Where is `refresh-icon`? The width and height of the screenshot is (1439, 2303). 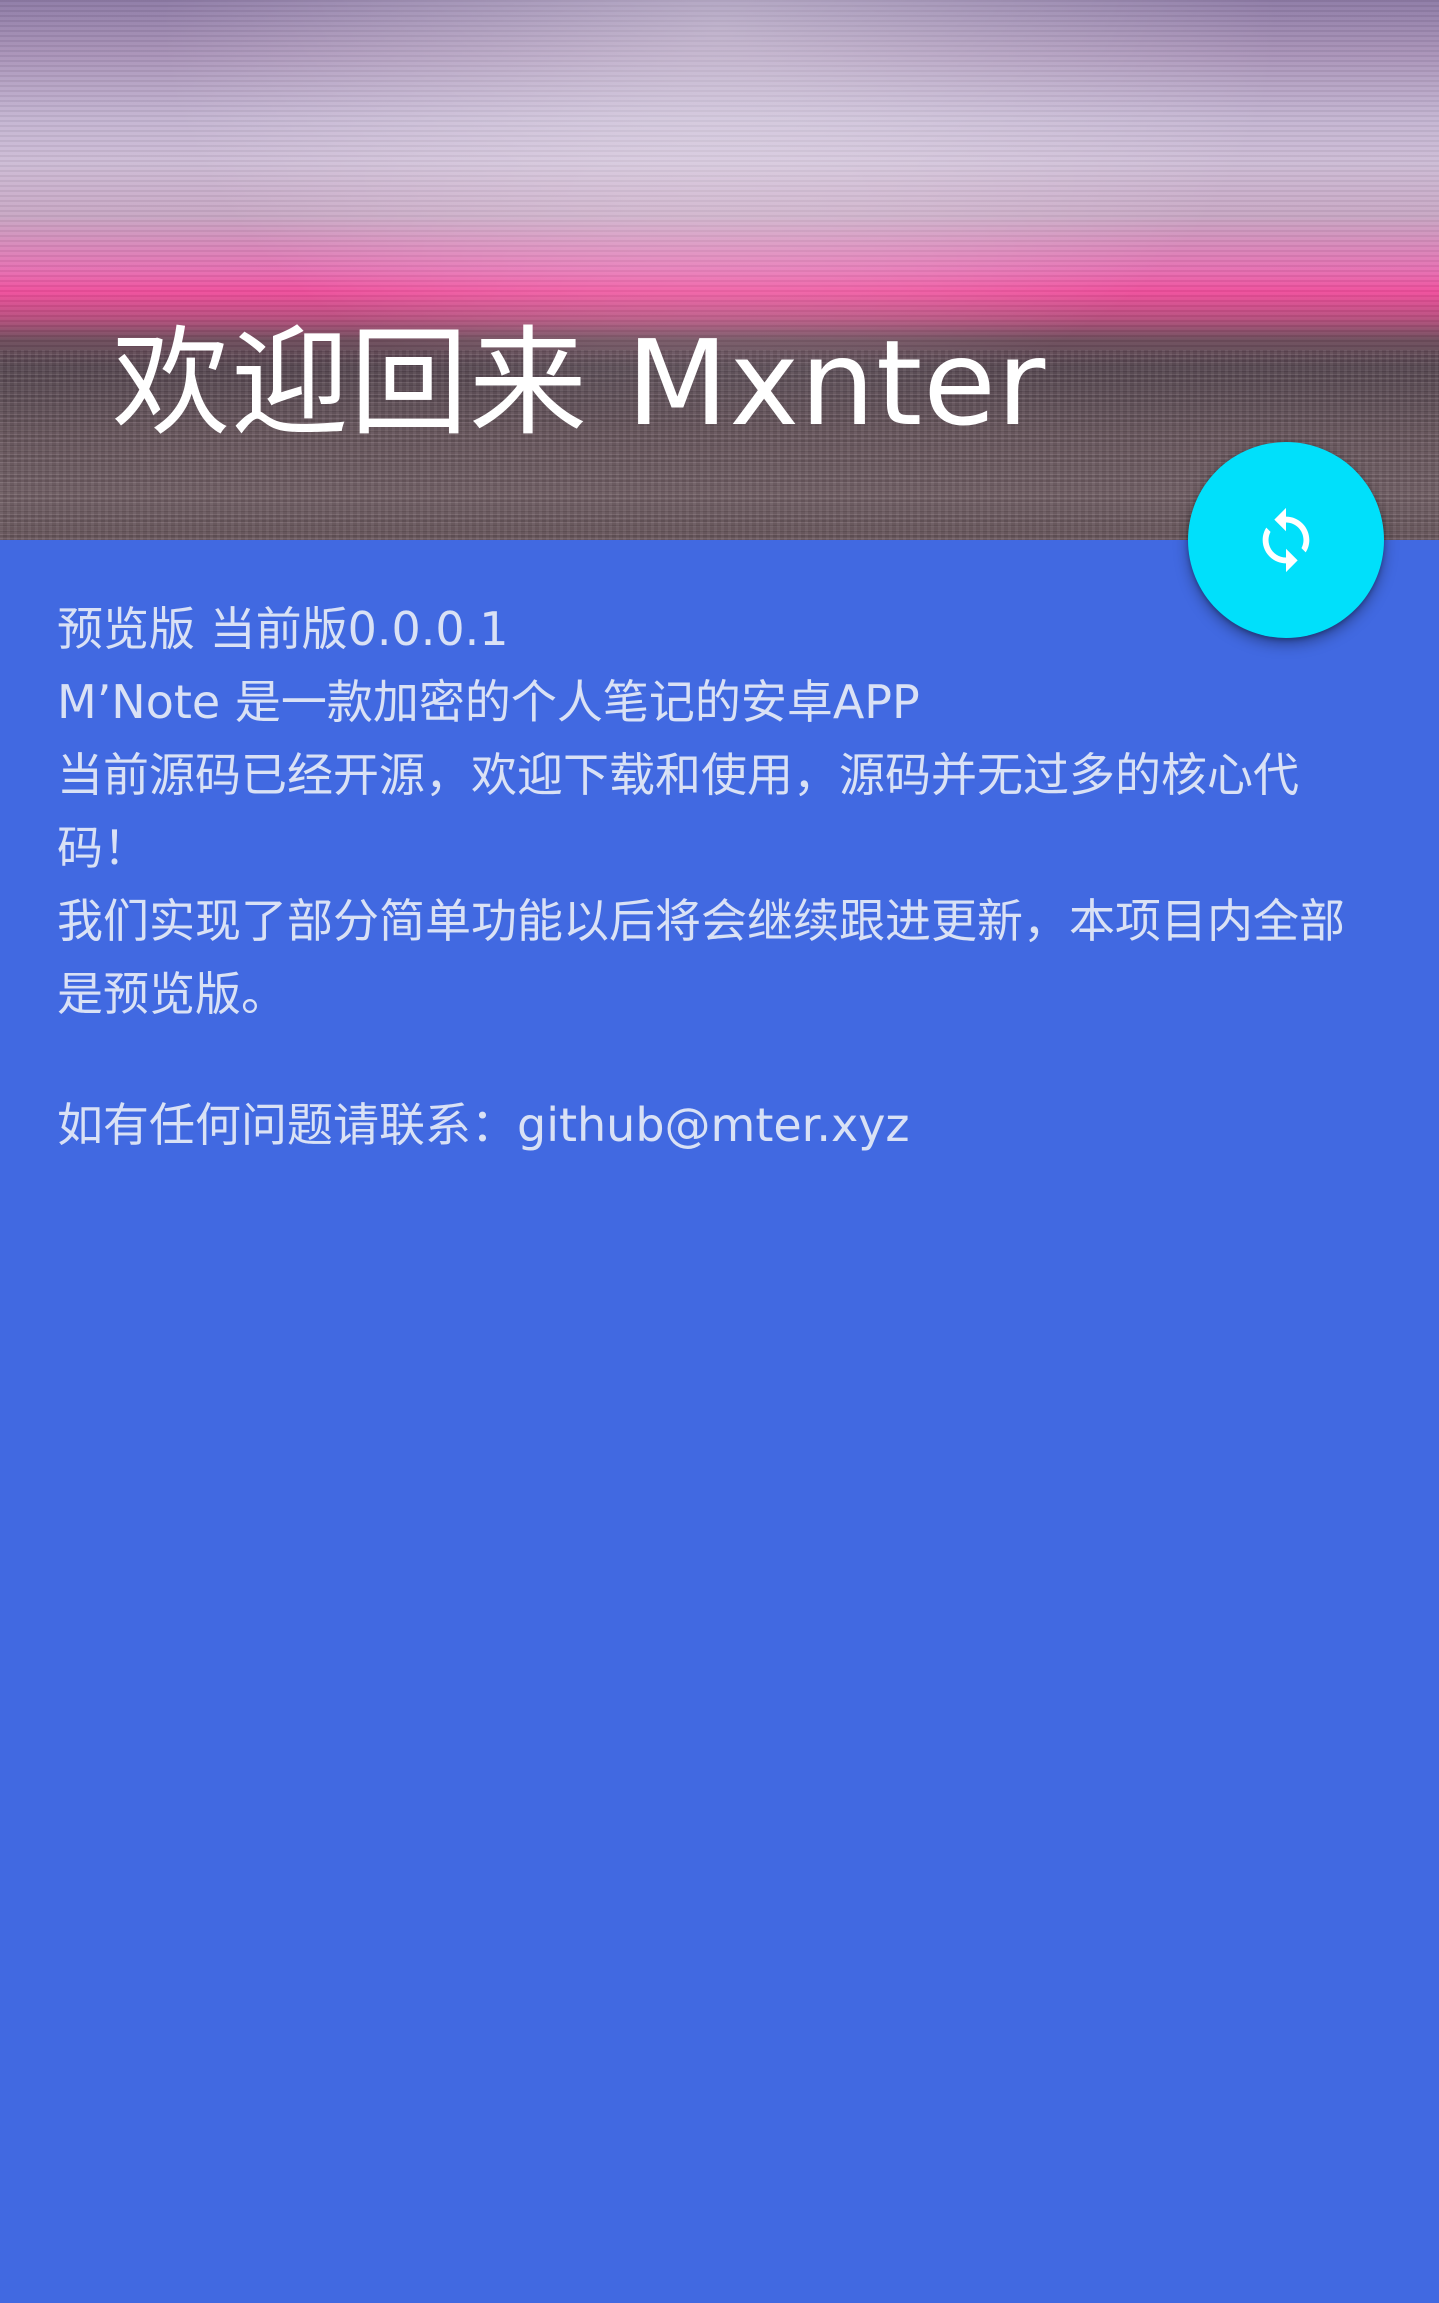 refresh-icon is located at coordinates (1286, 540).